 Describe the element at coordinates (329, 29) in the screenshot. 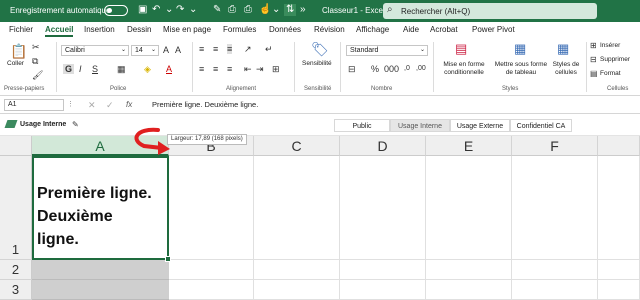

I see `tab-revision: Révision` at that location.